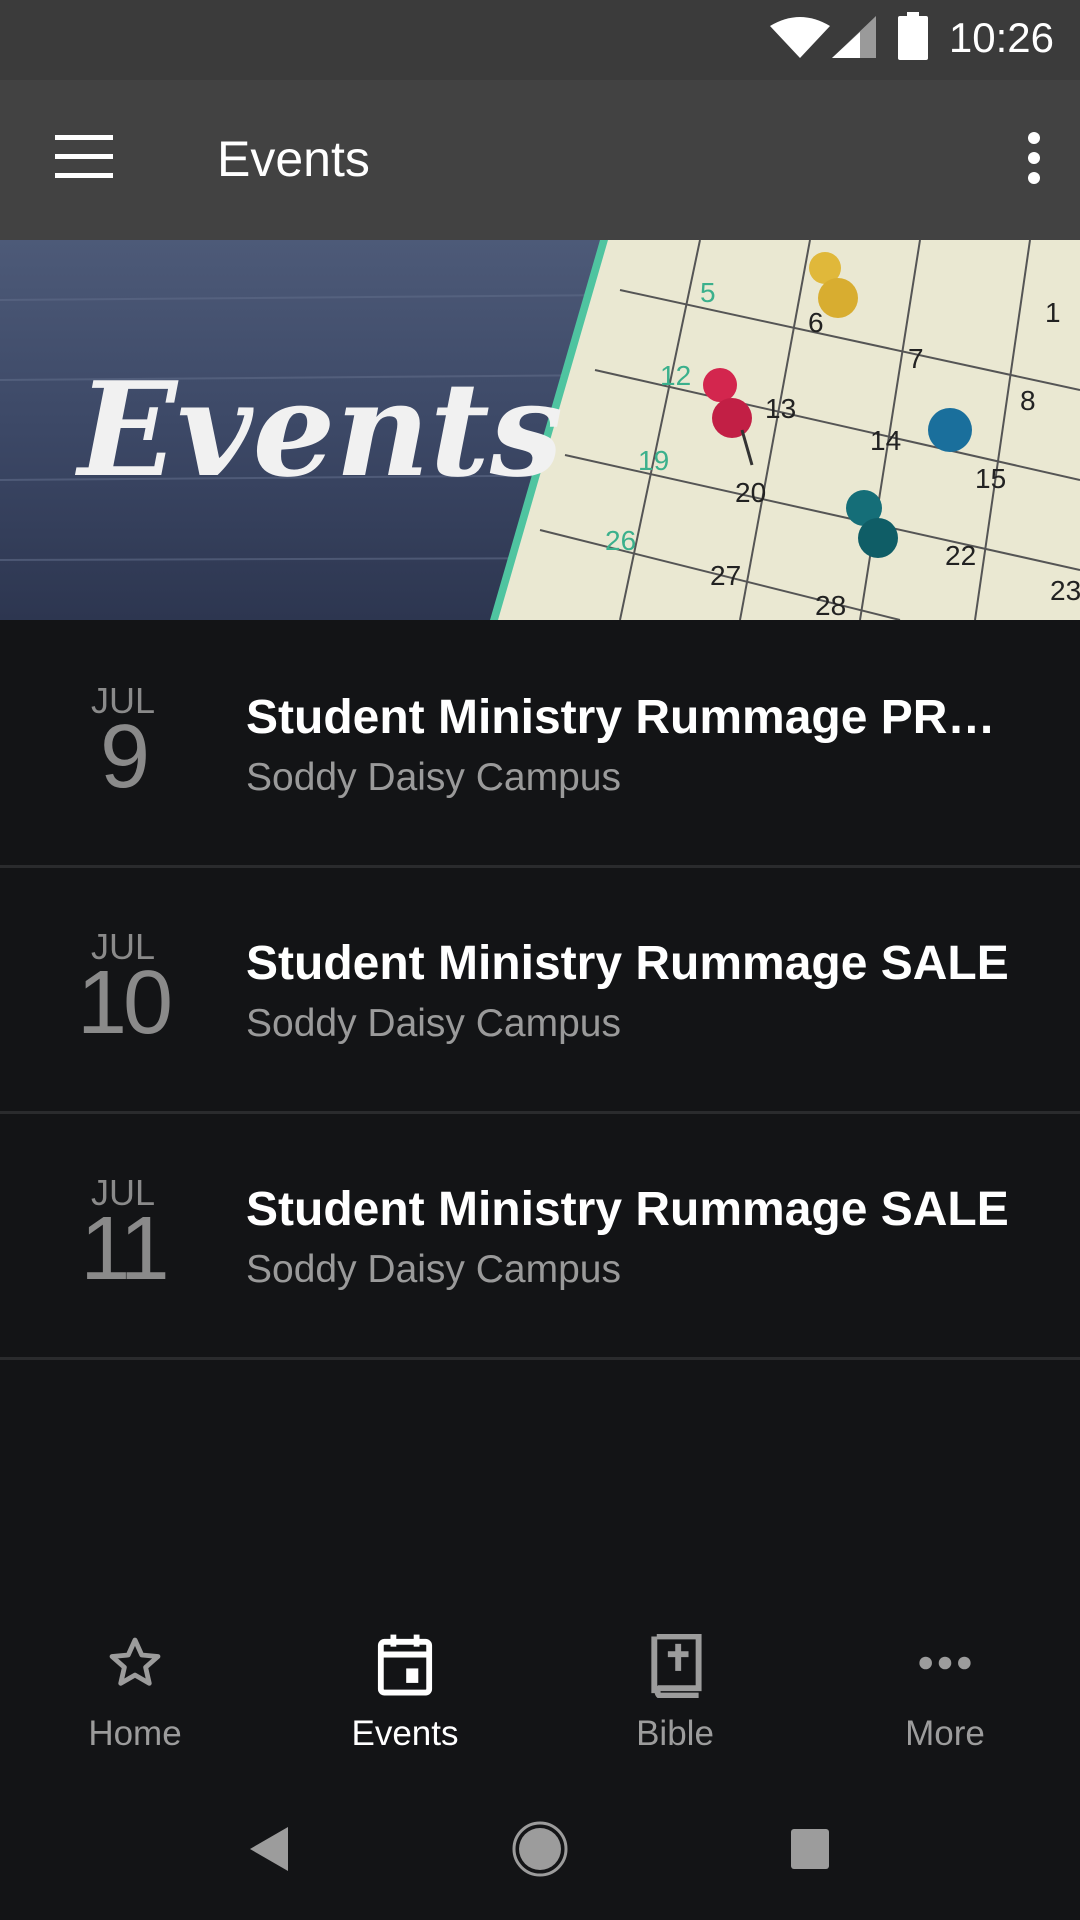  What do you see at coordinates (960, 555) in the screenshot?
I see `svg-text: 22` at bounding box center [960, 555].